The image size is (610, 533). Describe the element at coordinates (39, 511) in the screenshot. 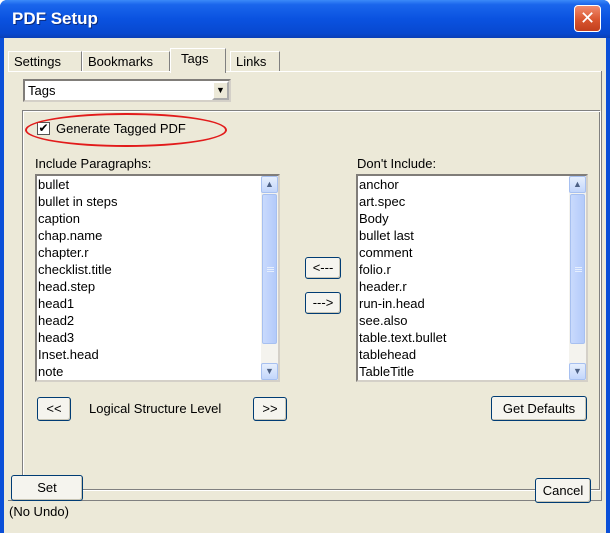

I see `no-undo-note: (No Undo)` at that location.